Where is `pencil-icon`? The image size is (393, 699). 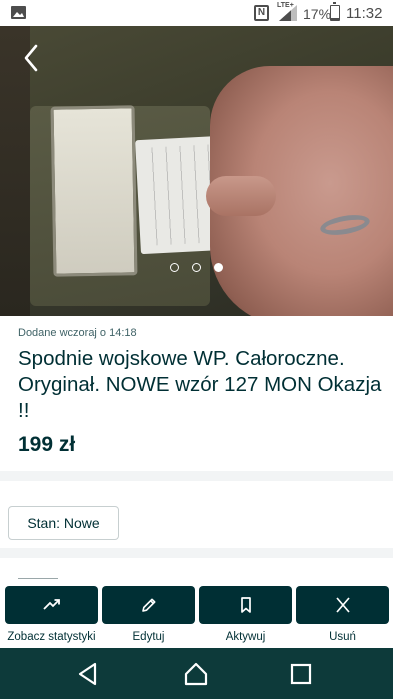 pencil-icon is located at coordinates (149, 605).